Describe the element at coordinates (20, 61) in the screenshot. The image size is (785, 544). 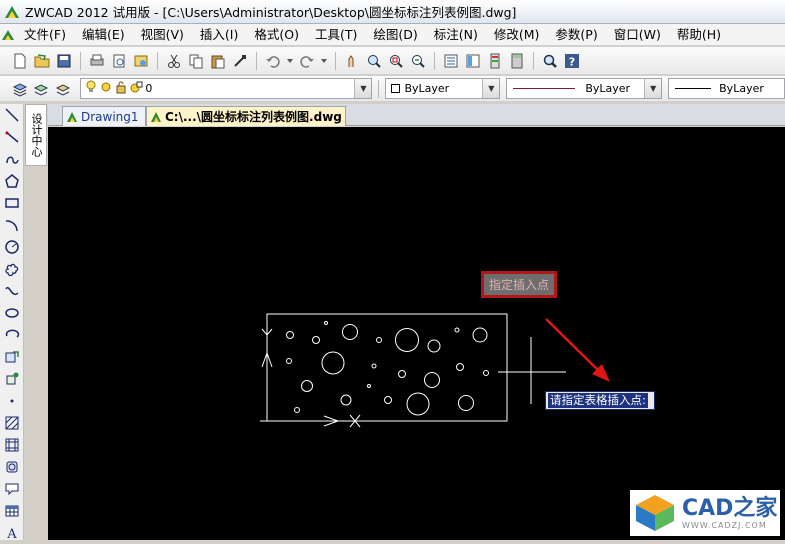
I see `new-file-icon` at that location.